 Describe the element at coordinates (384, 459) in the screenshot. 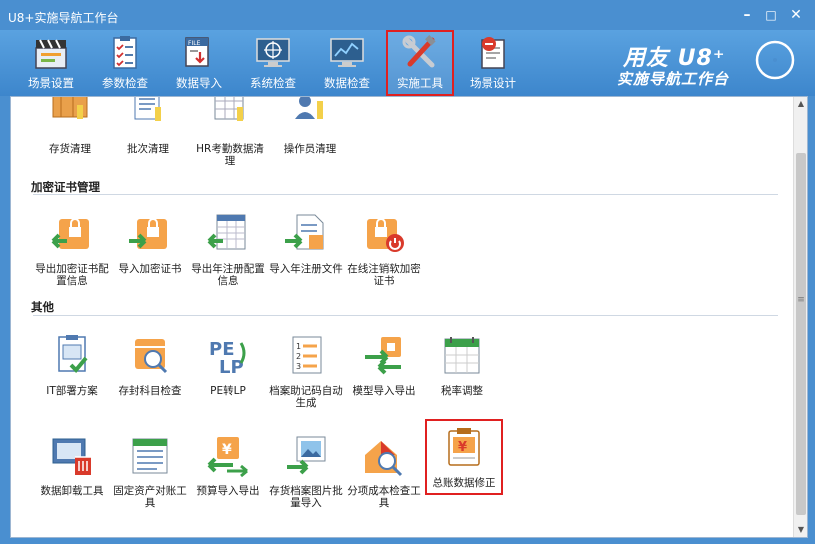

I see `cost-check-icon` at that location.